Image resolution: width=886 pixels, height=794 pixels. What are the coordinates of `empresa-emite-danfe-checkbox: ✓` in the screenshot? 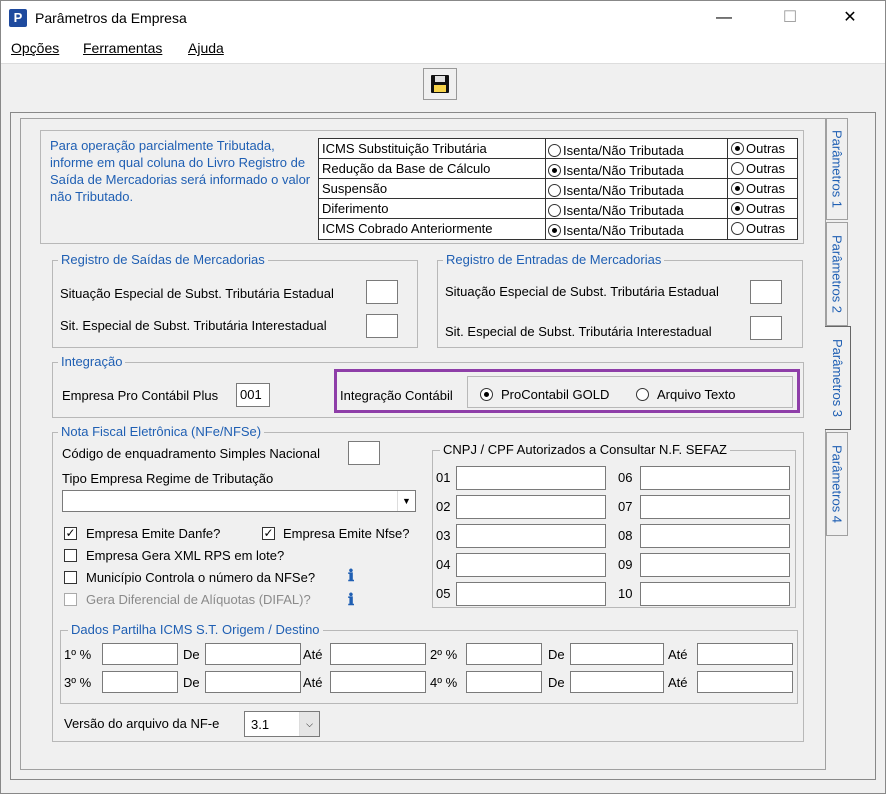 It's located at (70, 533).